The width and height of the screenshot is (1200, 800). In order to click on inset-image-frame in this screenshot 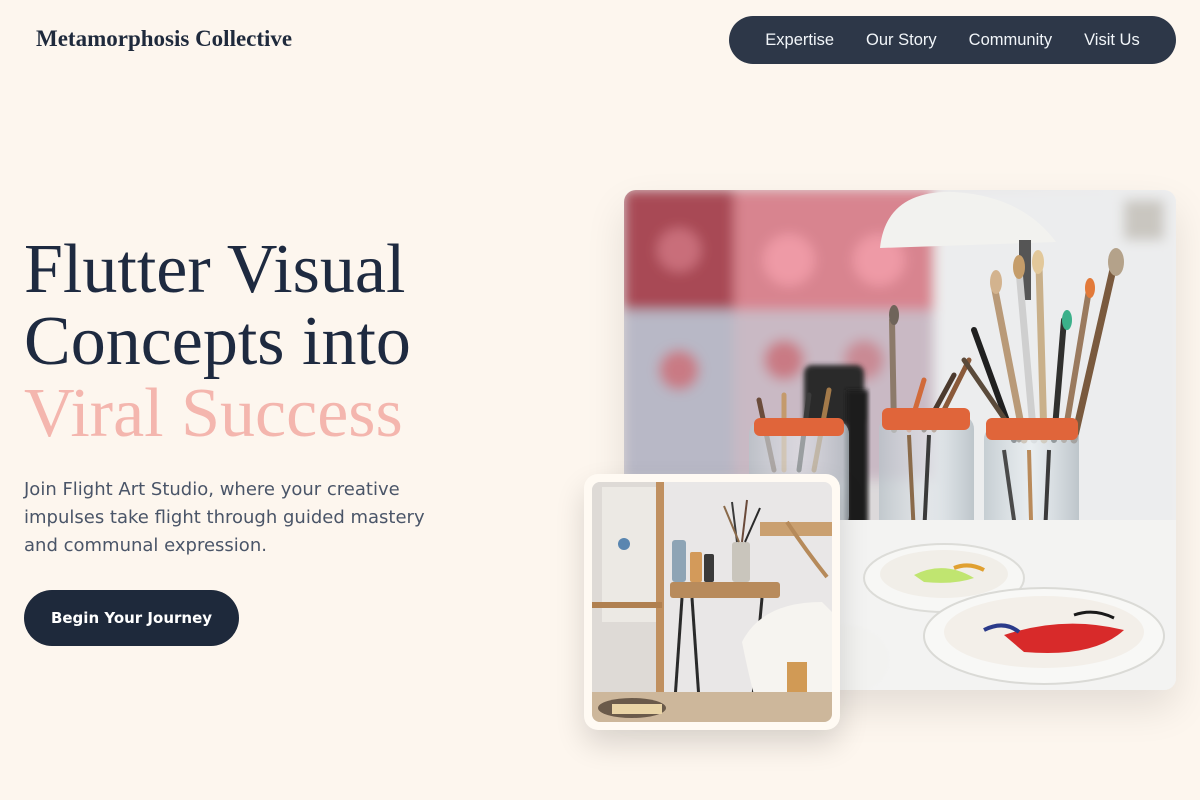, I will do `click(712, 602)`.